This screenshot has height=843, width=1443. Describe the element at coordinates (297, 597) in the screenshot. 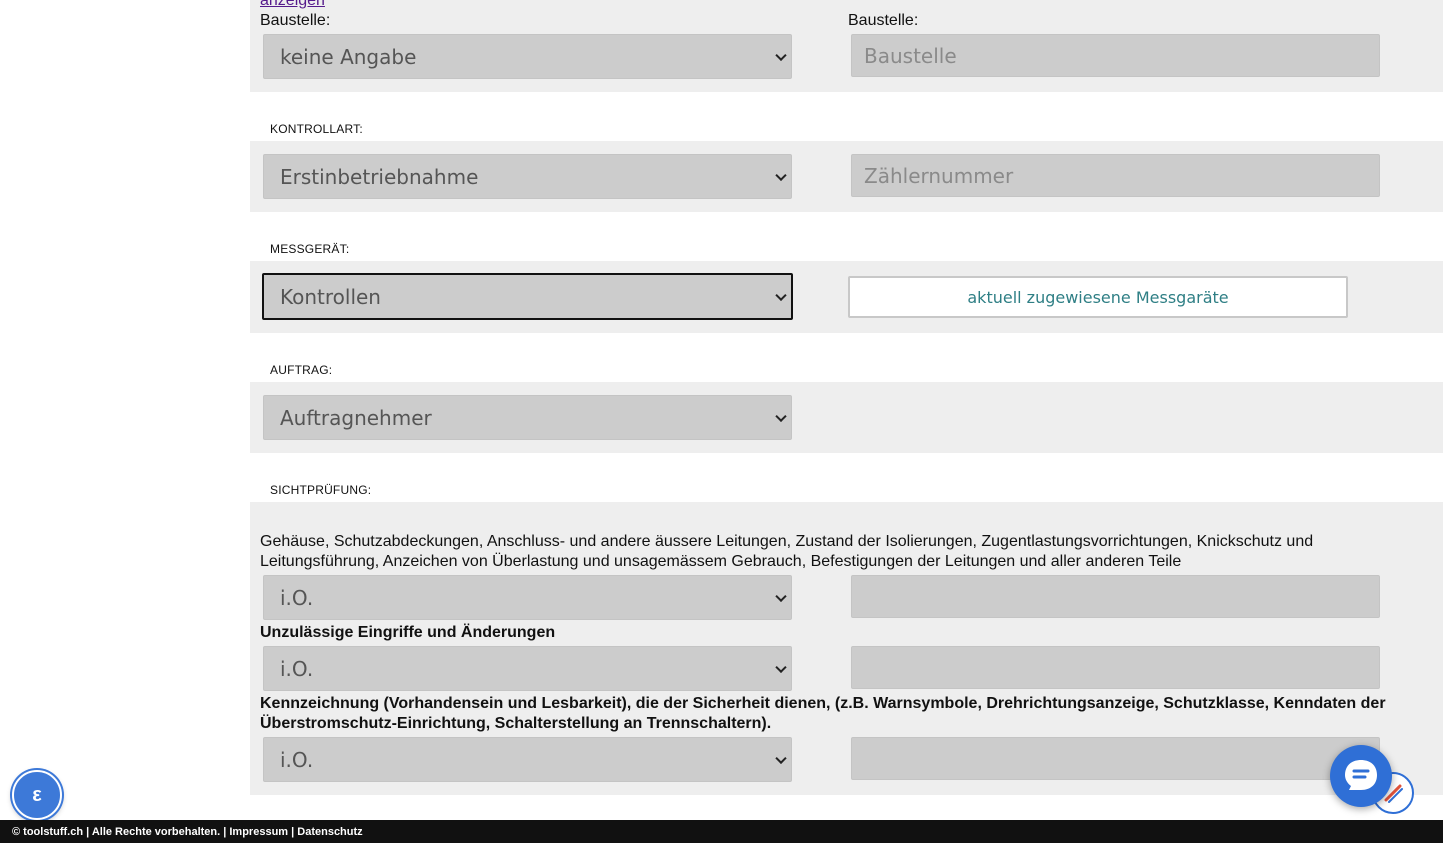

I see `check-select-1-value: i.O.` at that location.